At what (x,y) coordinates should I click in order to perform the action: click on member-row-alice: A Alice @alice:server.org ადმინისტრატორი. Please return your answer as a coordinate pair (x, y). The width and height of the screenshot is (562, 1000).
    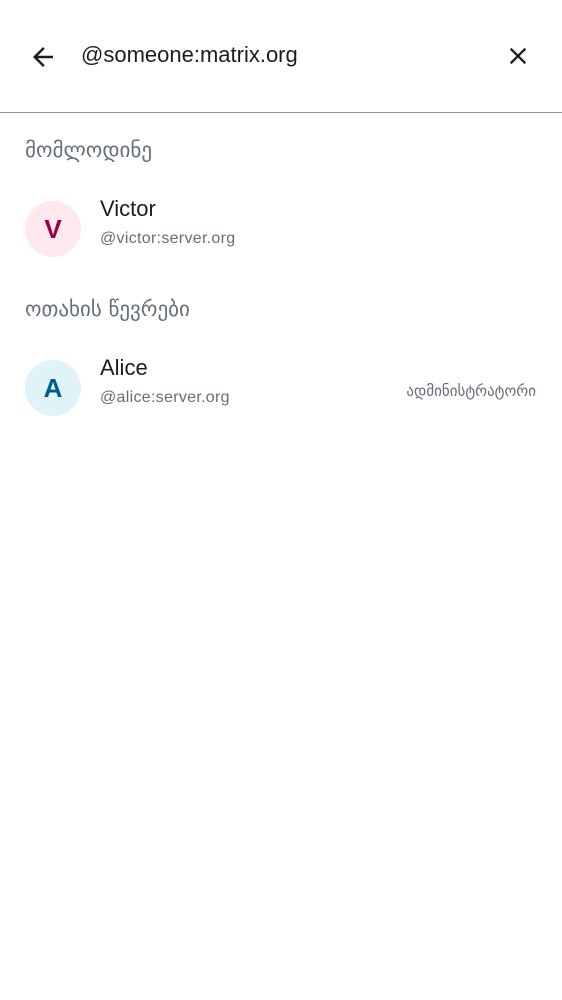
    Looking at the image, I should click on (281, 387).